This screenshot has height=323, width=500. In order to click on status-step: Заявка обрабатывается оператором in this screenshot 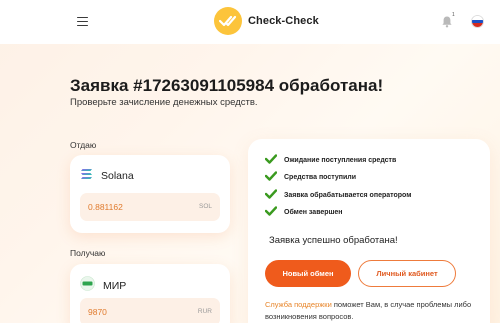, I will do `click(338, 195)`.